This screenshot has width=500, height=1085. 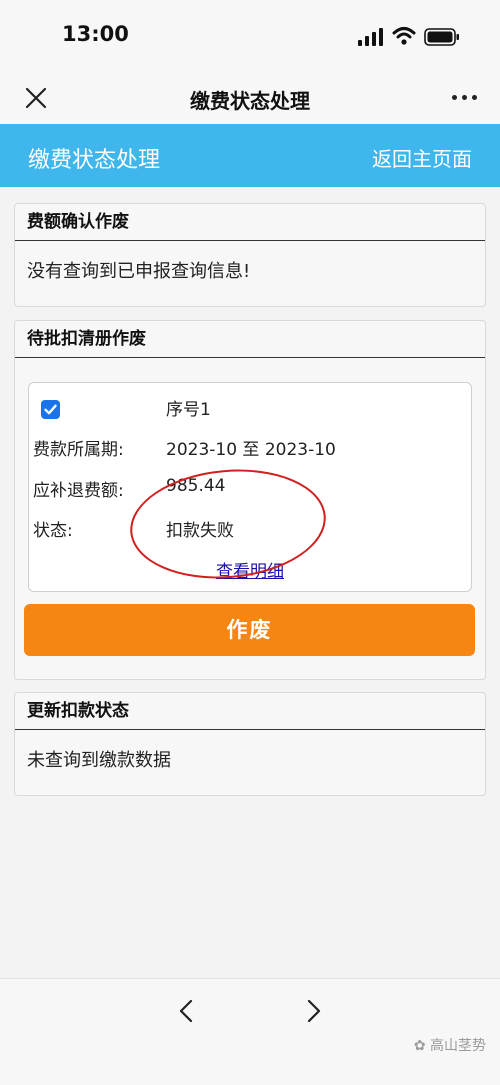 I want to click on serial-row: 序号1, so click(x=250, y=410).